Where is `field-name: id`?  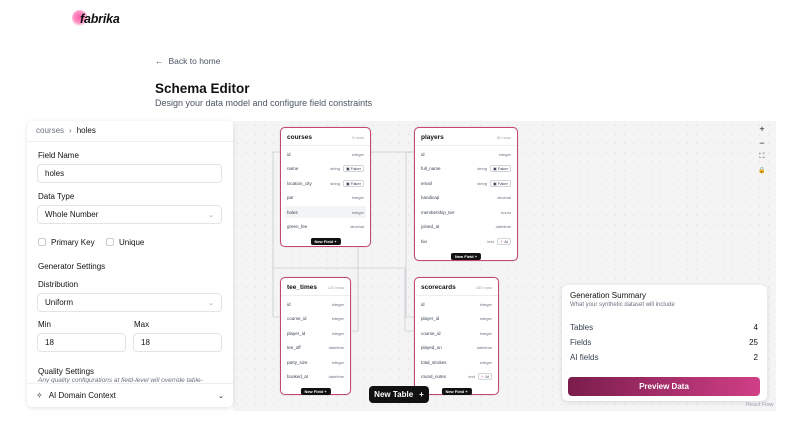
field-name: id is located at coordinates (423, 154).